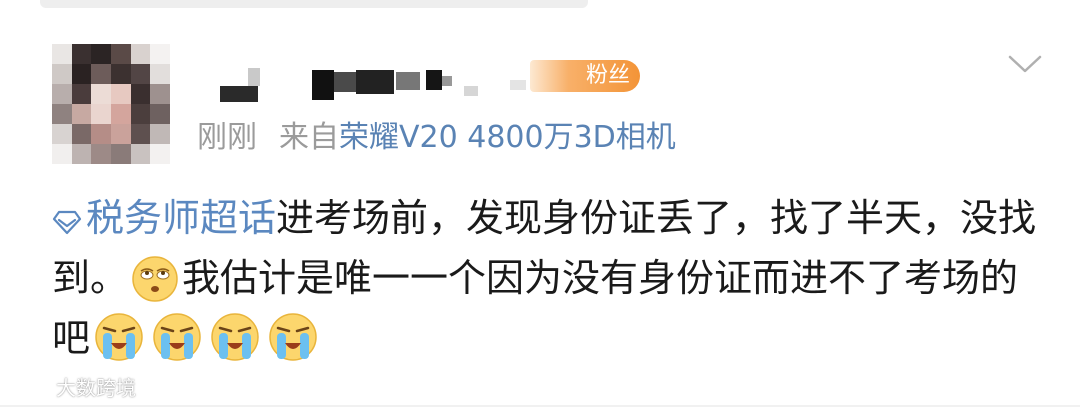 Image resolution: width=1080 pixels, height=409 pixels. What do you see at coordinates (29, 386) in the screenshot?
I see `watermark-logo-icon` at bounding box center [29, 386].